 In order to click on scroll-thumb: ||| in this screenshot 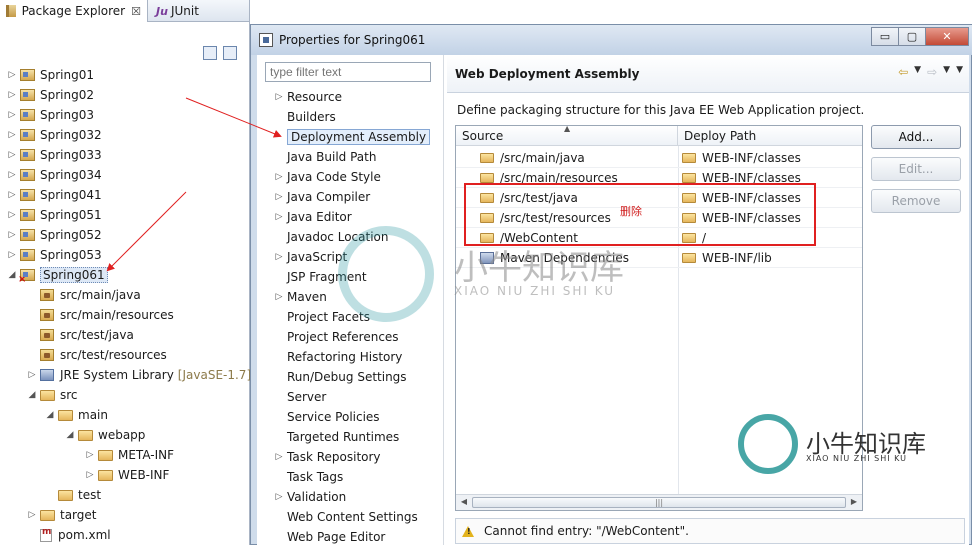, I will do `click(659, 502)`.